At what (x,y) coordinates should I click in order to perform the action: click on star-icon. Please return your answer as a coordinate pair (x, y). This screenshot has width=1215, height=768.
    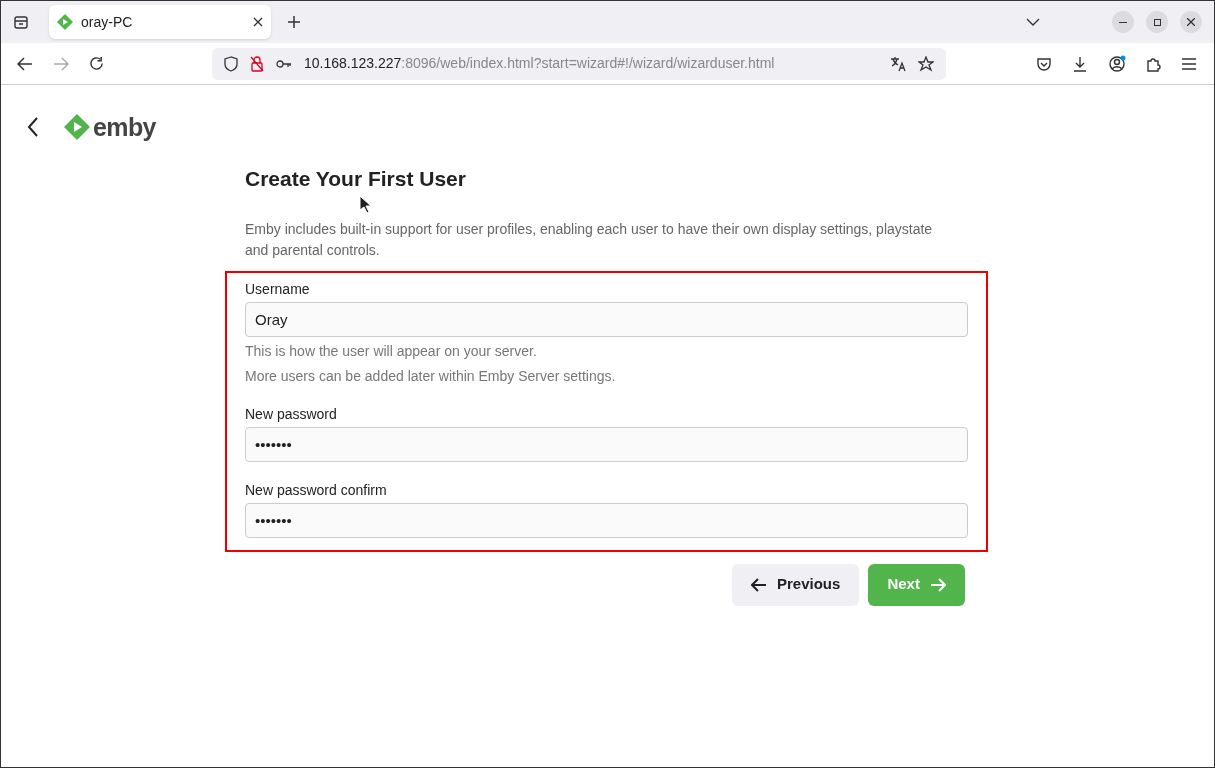
    Looking at the image, I should click on (926, 63).